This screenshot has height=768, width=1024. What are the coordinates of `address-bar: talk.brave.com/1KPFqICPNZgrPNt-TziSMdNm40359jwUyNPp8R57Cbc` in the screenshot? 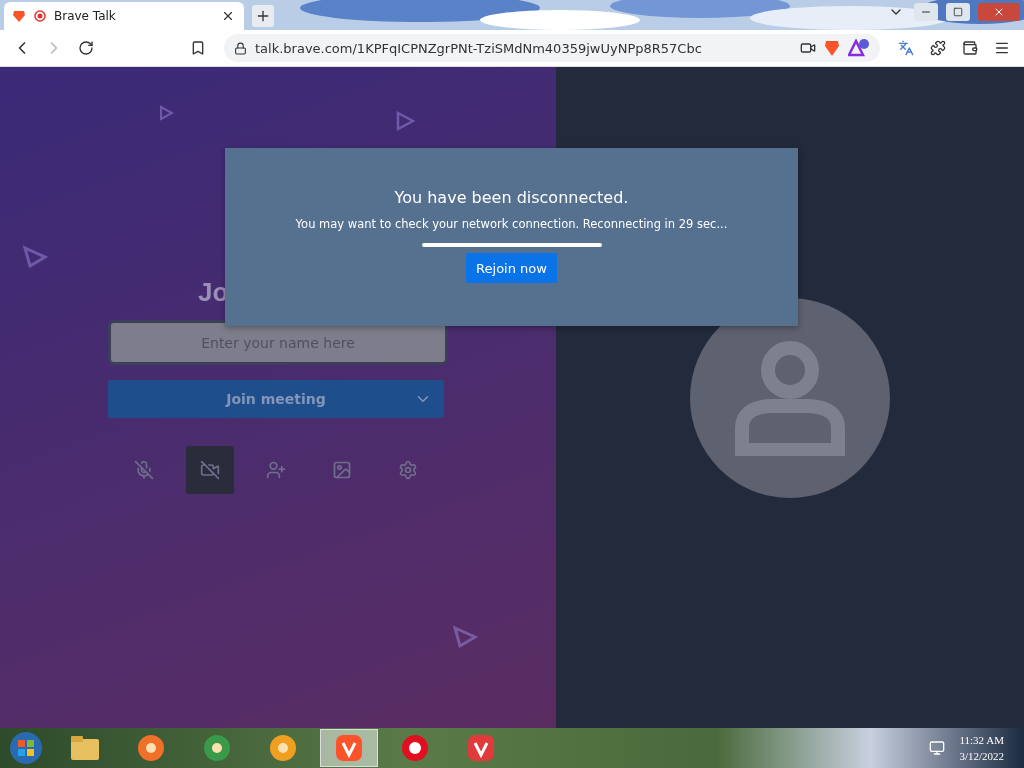 It's located at (552, 48).